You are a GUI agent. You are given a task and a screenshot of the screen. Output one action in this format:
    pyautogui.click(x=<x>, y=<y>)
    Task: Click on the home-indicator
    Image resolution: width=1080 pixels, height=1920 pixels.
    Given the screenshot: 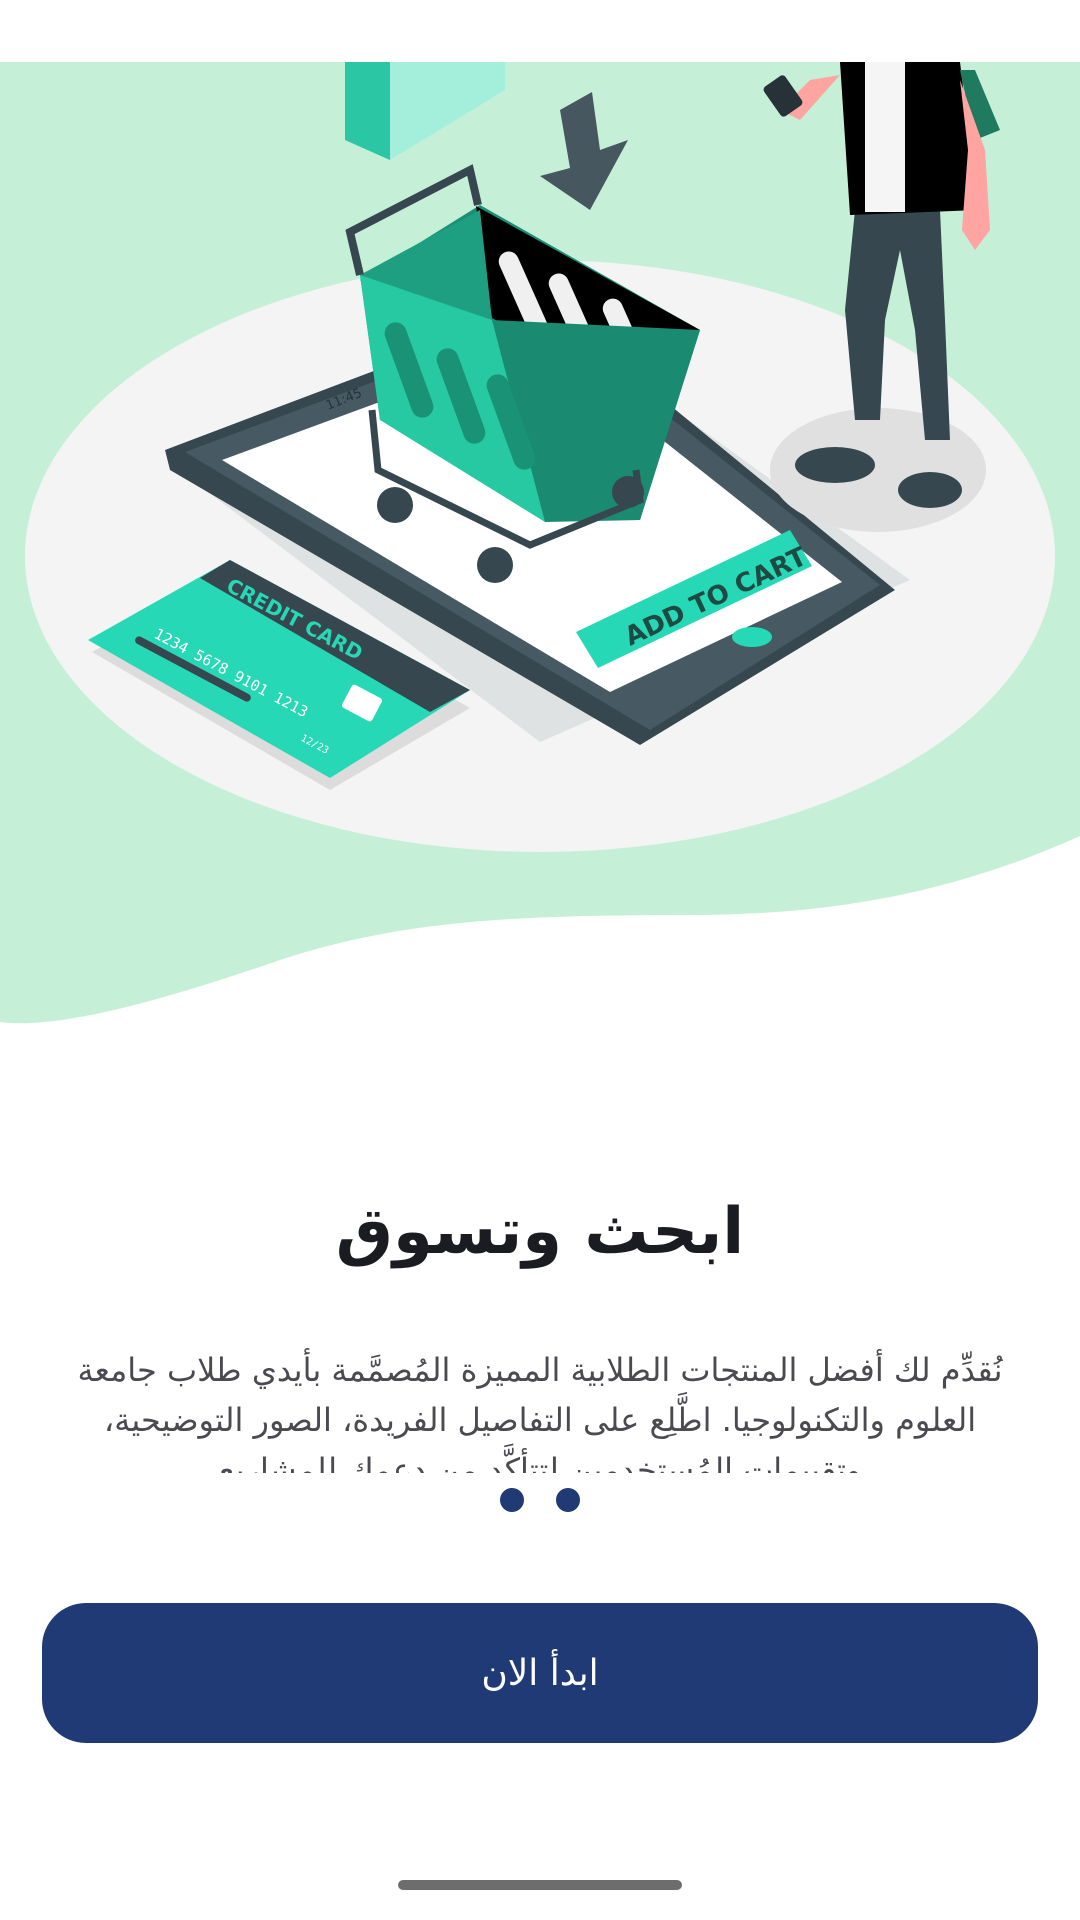 What is the action you would take?
    pyautogui.click(x=540, y=1885)
    